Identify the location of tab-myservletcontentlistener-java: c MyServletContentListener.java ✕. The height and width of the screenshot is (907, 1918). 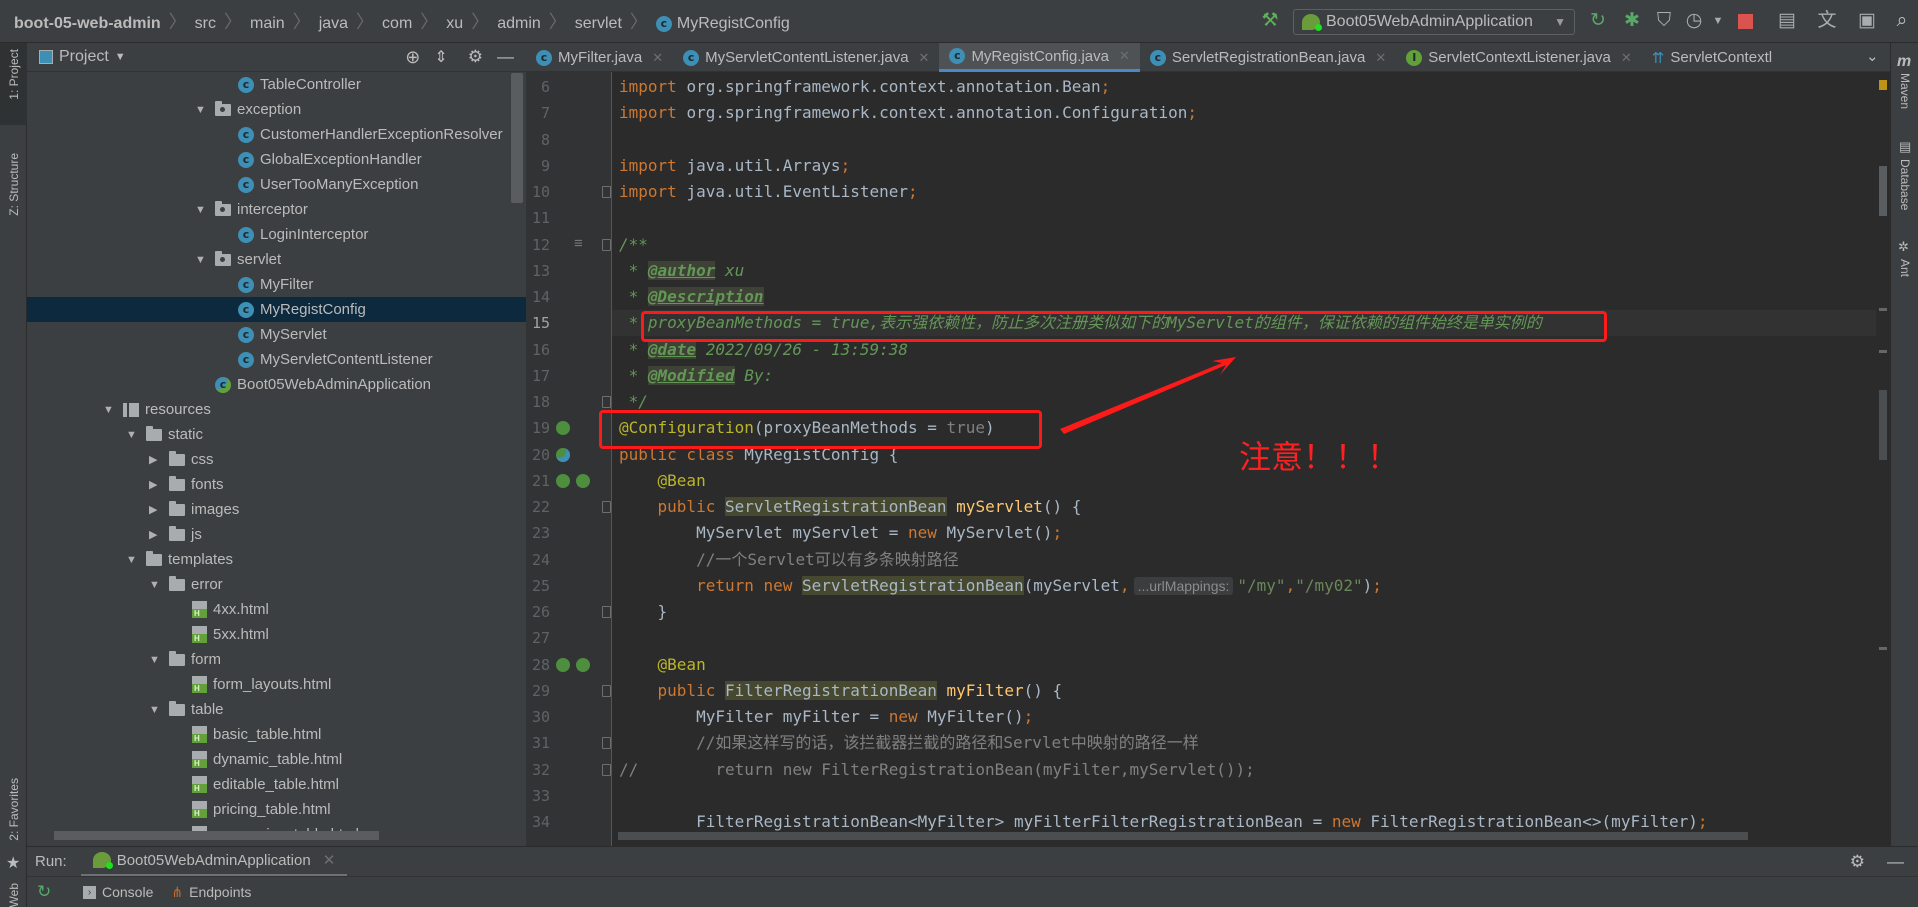
(806, 57).